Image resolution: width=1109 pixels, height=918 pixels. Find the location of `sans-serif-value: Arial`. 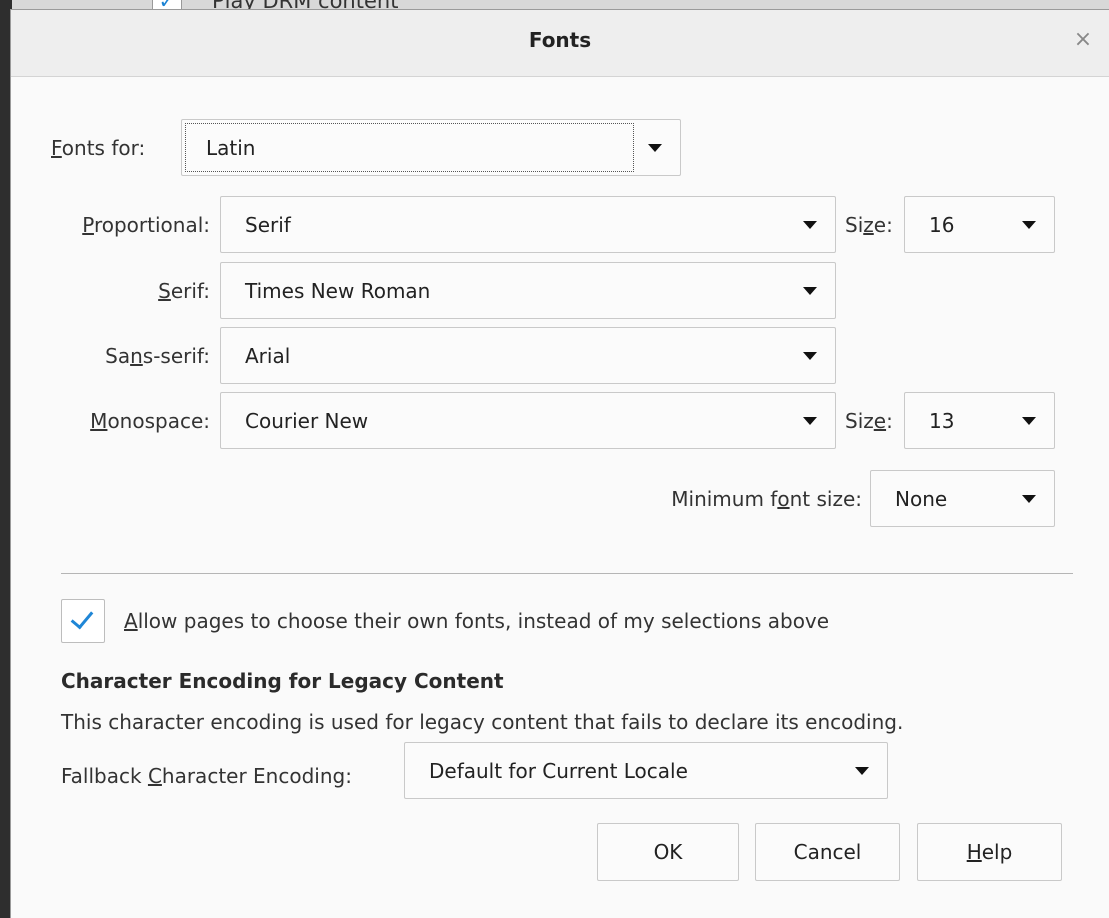

sans-serif-value: Arial is located at coordinates (268, 355).